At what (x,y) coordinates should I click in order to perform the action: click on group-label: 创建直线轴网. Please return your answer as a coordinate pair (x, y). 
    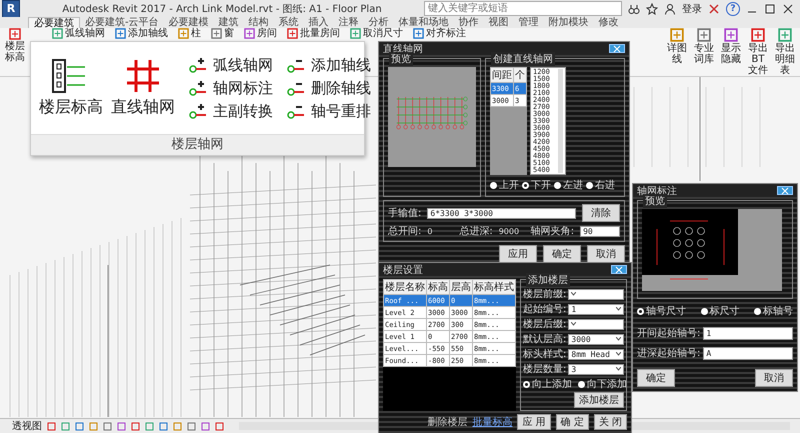
    Looking at the image, I should click on (523, 59).